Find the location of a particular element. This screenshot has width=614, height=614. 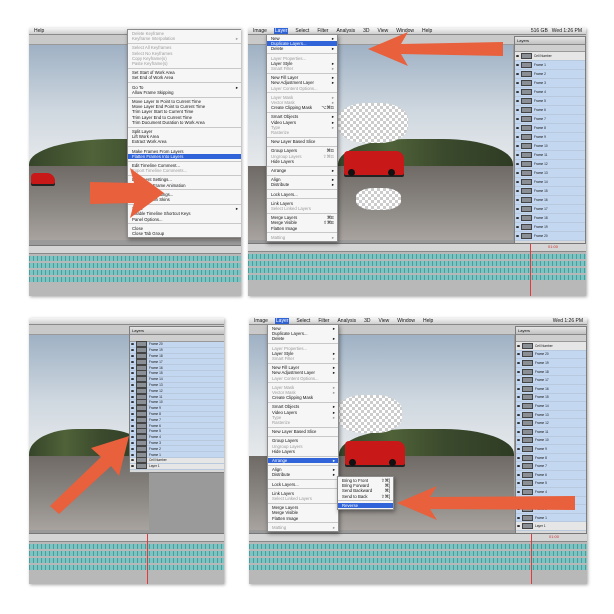

layers-blend-controls is located at coordinates (550, 48).